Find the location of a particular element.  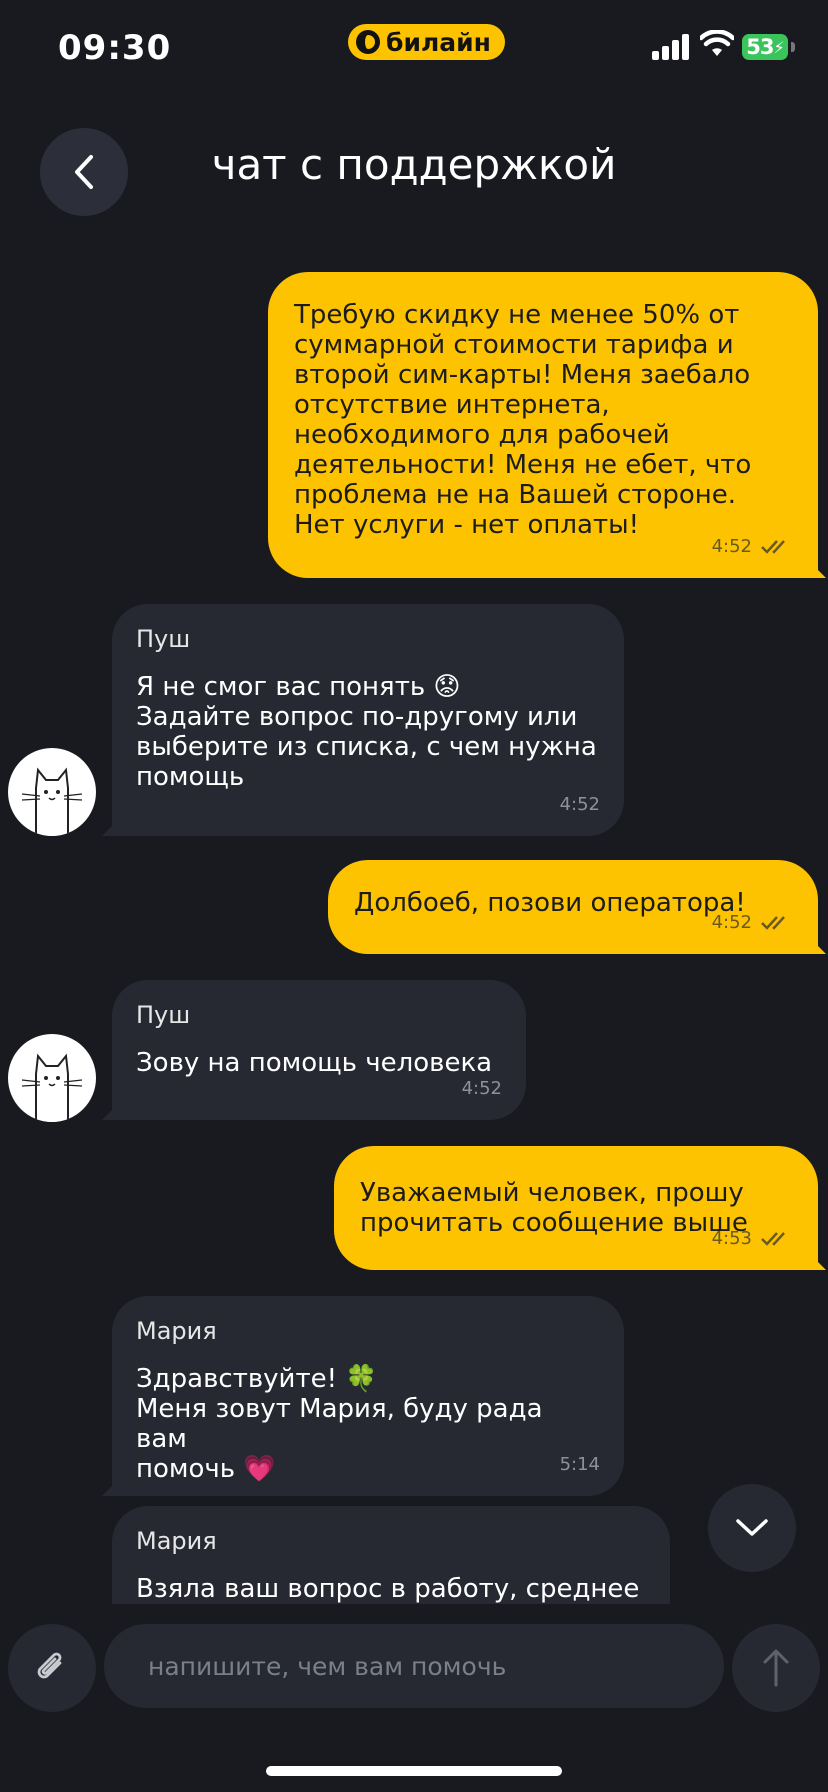

arrow-up-icon is located at coordinates (776, 1668).